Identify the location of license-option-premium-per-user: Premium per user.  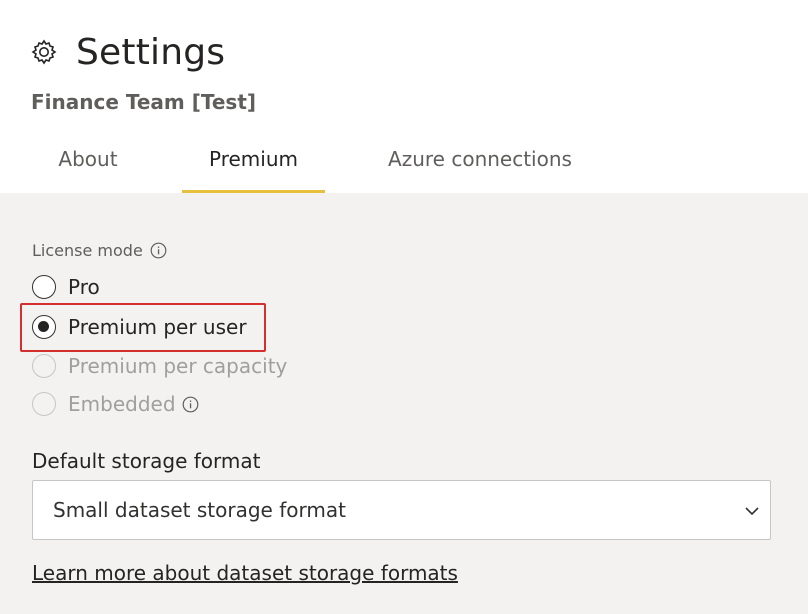
(139, 327).